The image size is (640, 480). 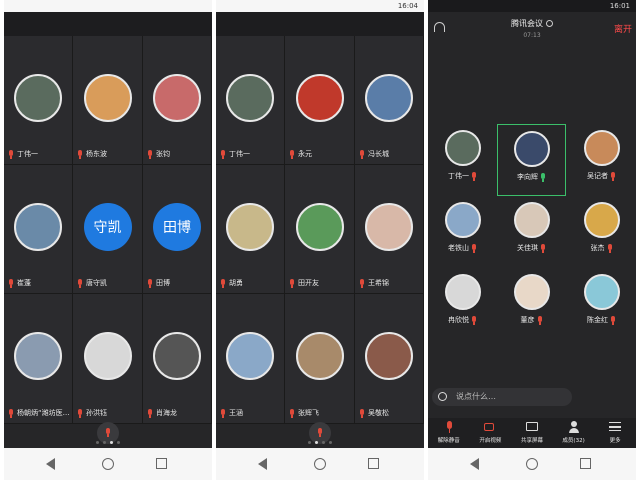 I want to click on member-name-row: 李向辉, so click(x=531, y=177).